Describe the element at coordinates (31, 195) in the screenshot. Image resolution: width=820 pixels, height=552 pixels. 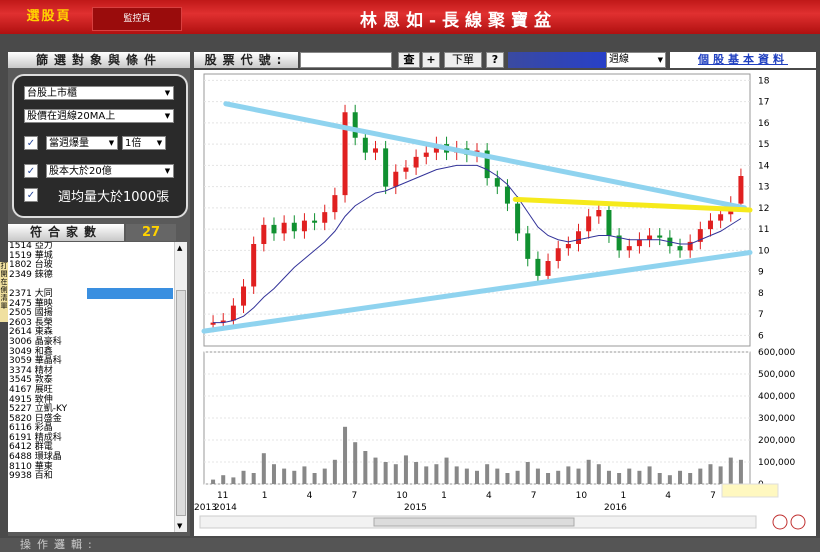
I see `weekly-volume-checkbox: ✓` at that location.